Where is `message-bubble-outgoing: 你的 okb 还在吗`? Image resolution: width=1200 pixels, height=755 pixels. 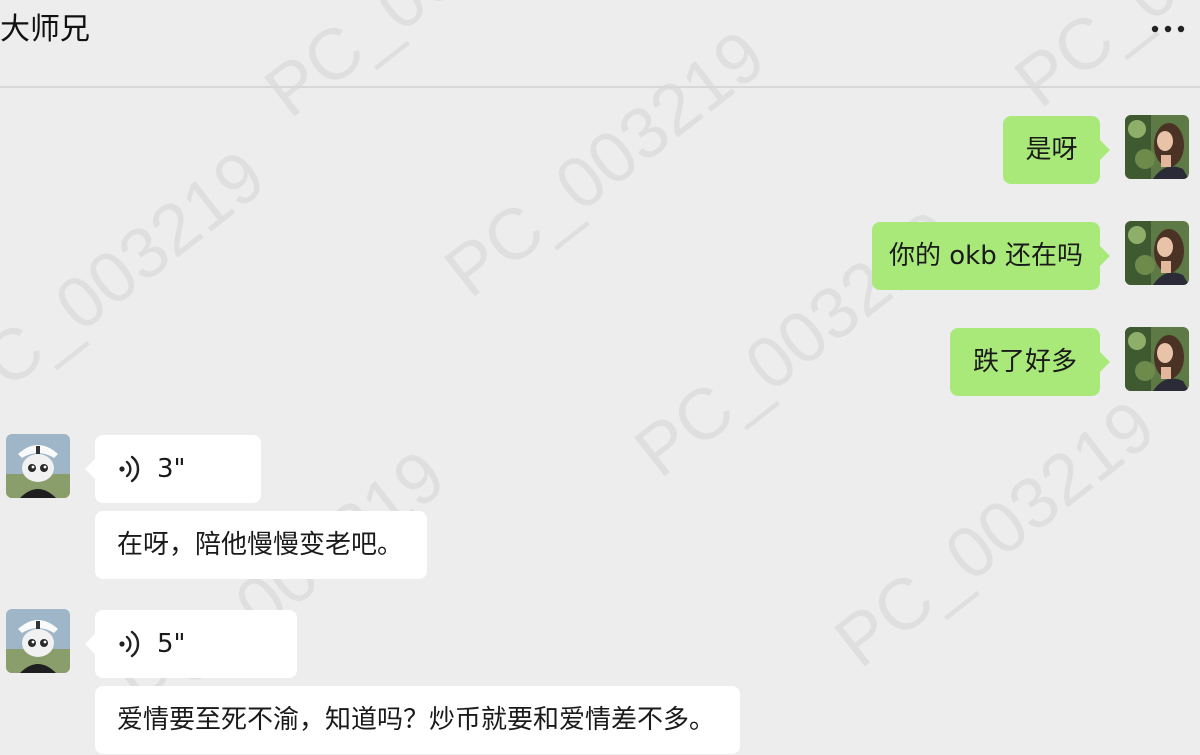 message-bubble-outgoing: 你的 okb 还在吗 is located at coordinates (991, 256).